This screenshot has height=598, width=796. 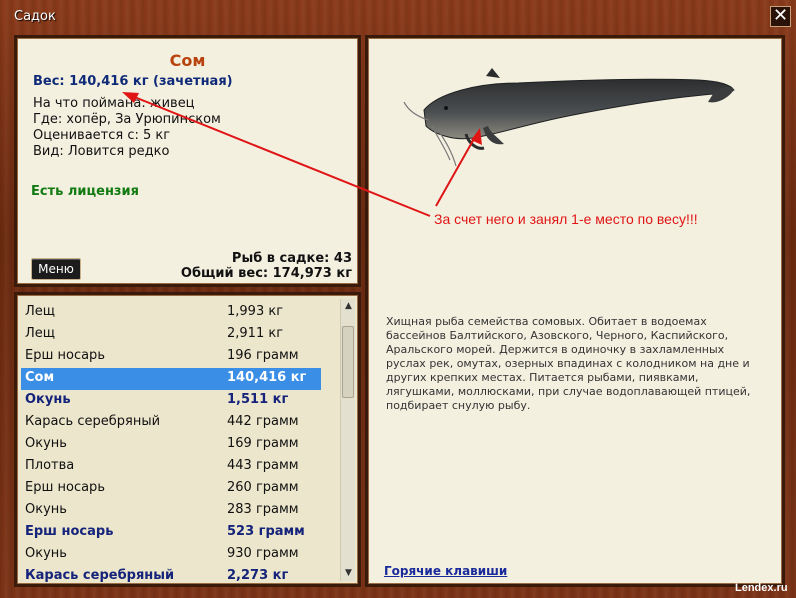 What do you see at coordinates (263, 443) in the screenshot?
I see `catch-fish-weight: 169 грамм` at bounding box center [263, 443].